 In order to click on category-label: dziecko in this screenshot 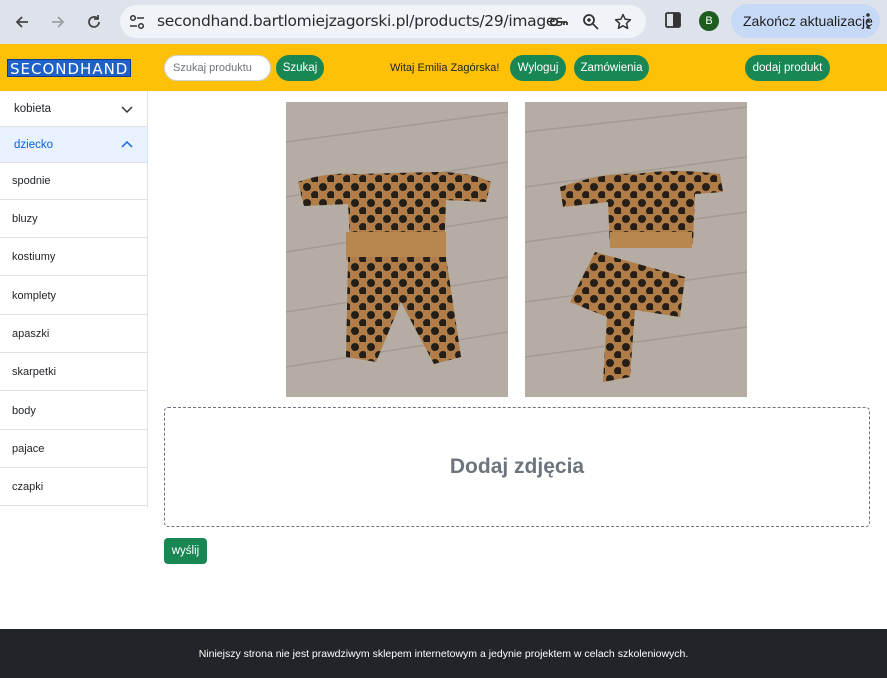, I will do `click(33, 144)`.